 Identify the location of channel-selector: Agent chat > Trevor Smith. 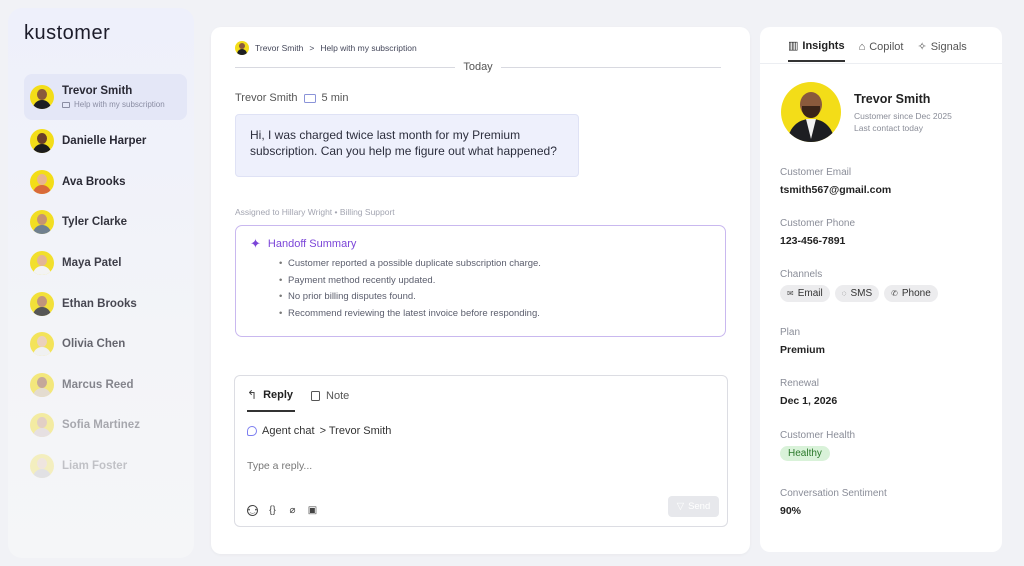
(319, 431).